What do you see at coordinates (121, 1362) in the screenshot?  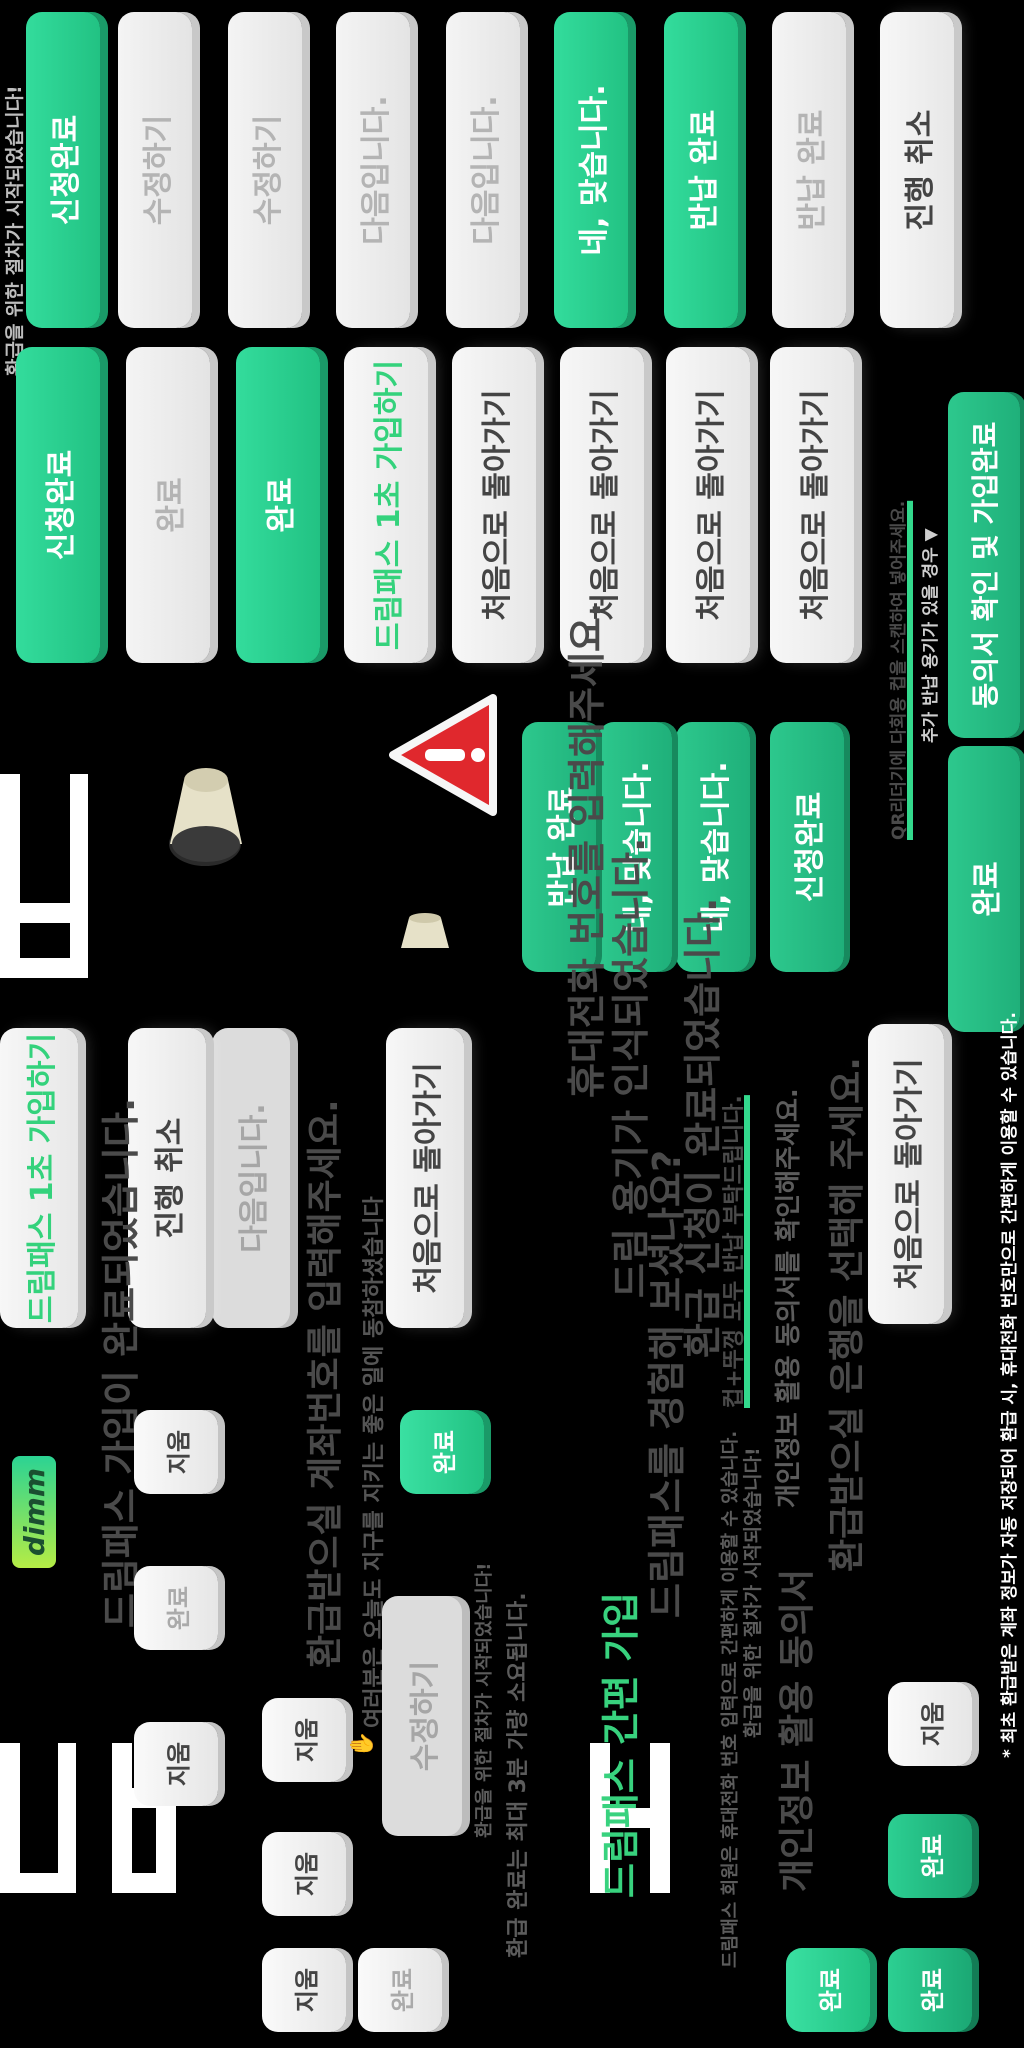 I see `join-done-text: 드림패스 가입이 완료되었습니다.` at bounding box center [121, 1362].